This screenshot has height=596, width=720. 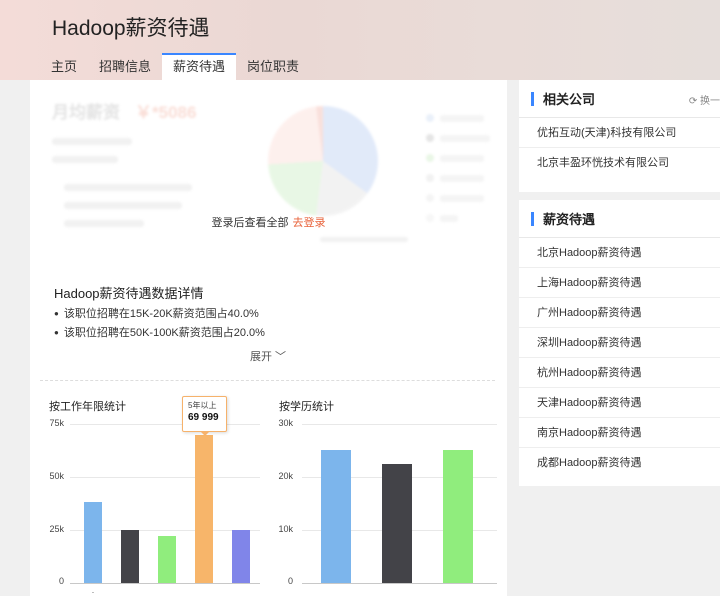 I want to click on refresh-button: ⟳ 换一, so click(x=704, y=99).